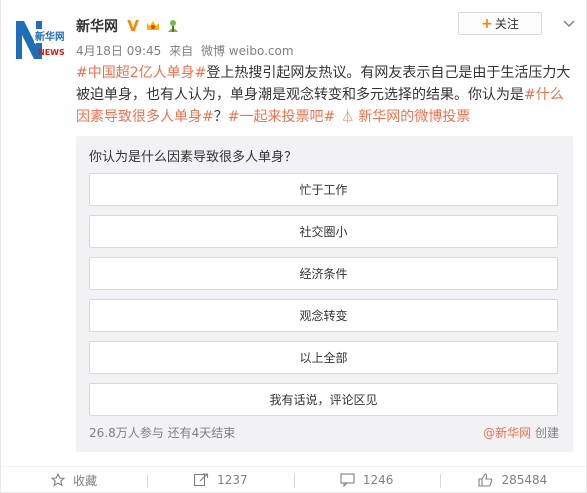  I want to click on repost-icon, so click(201, 480).